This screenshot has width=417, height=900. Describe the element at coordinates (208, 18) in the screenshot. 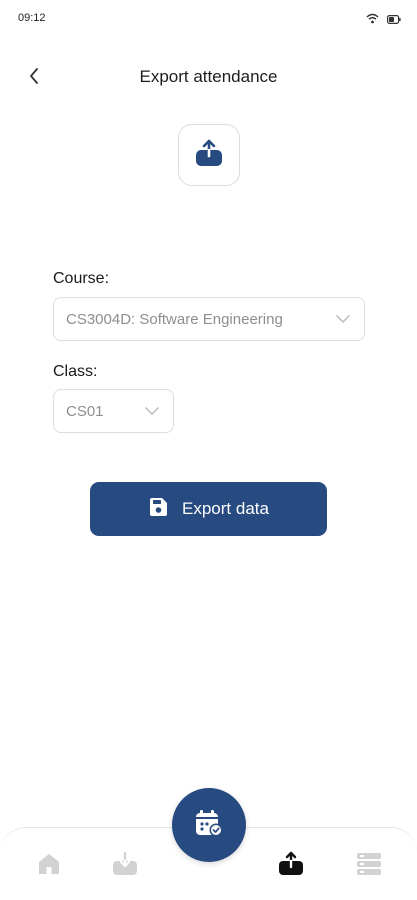

I see `status-bar: 09:12` at that location.